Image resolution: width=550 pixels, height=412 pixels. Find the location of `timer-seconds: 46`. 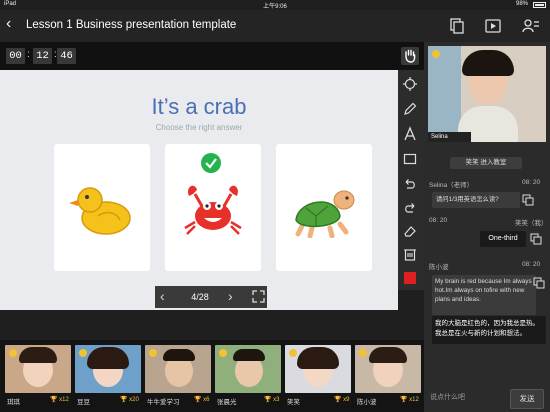

timer-seconds: 46 is located at coordinates (66, 56).